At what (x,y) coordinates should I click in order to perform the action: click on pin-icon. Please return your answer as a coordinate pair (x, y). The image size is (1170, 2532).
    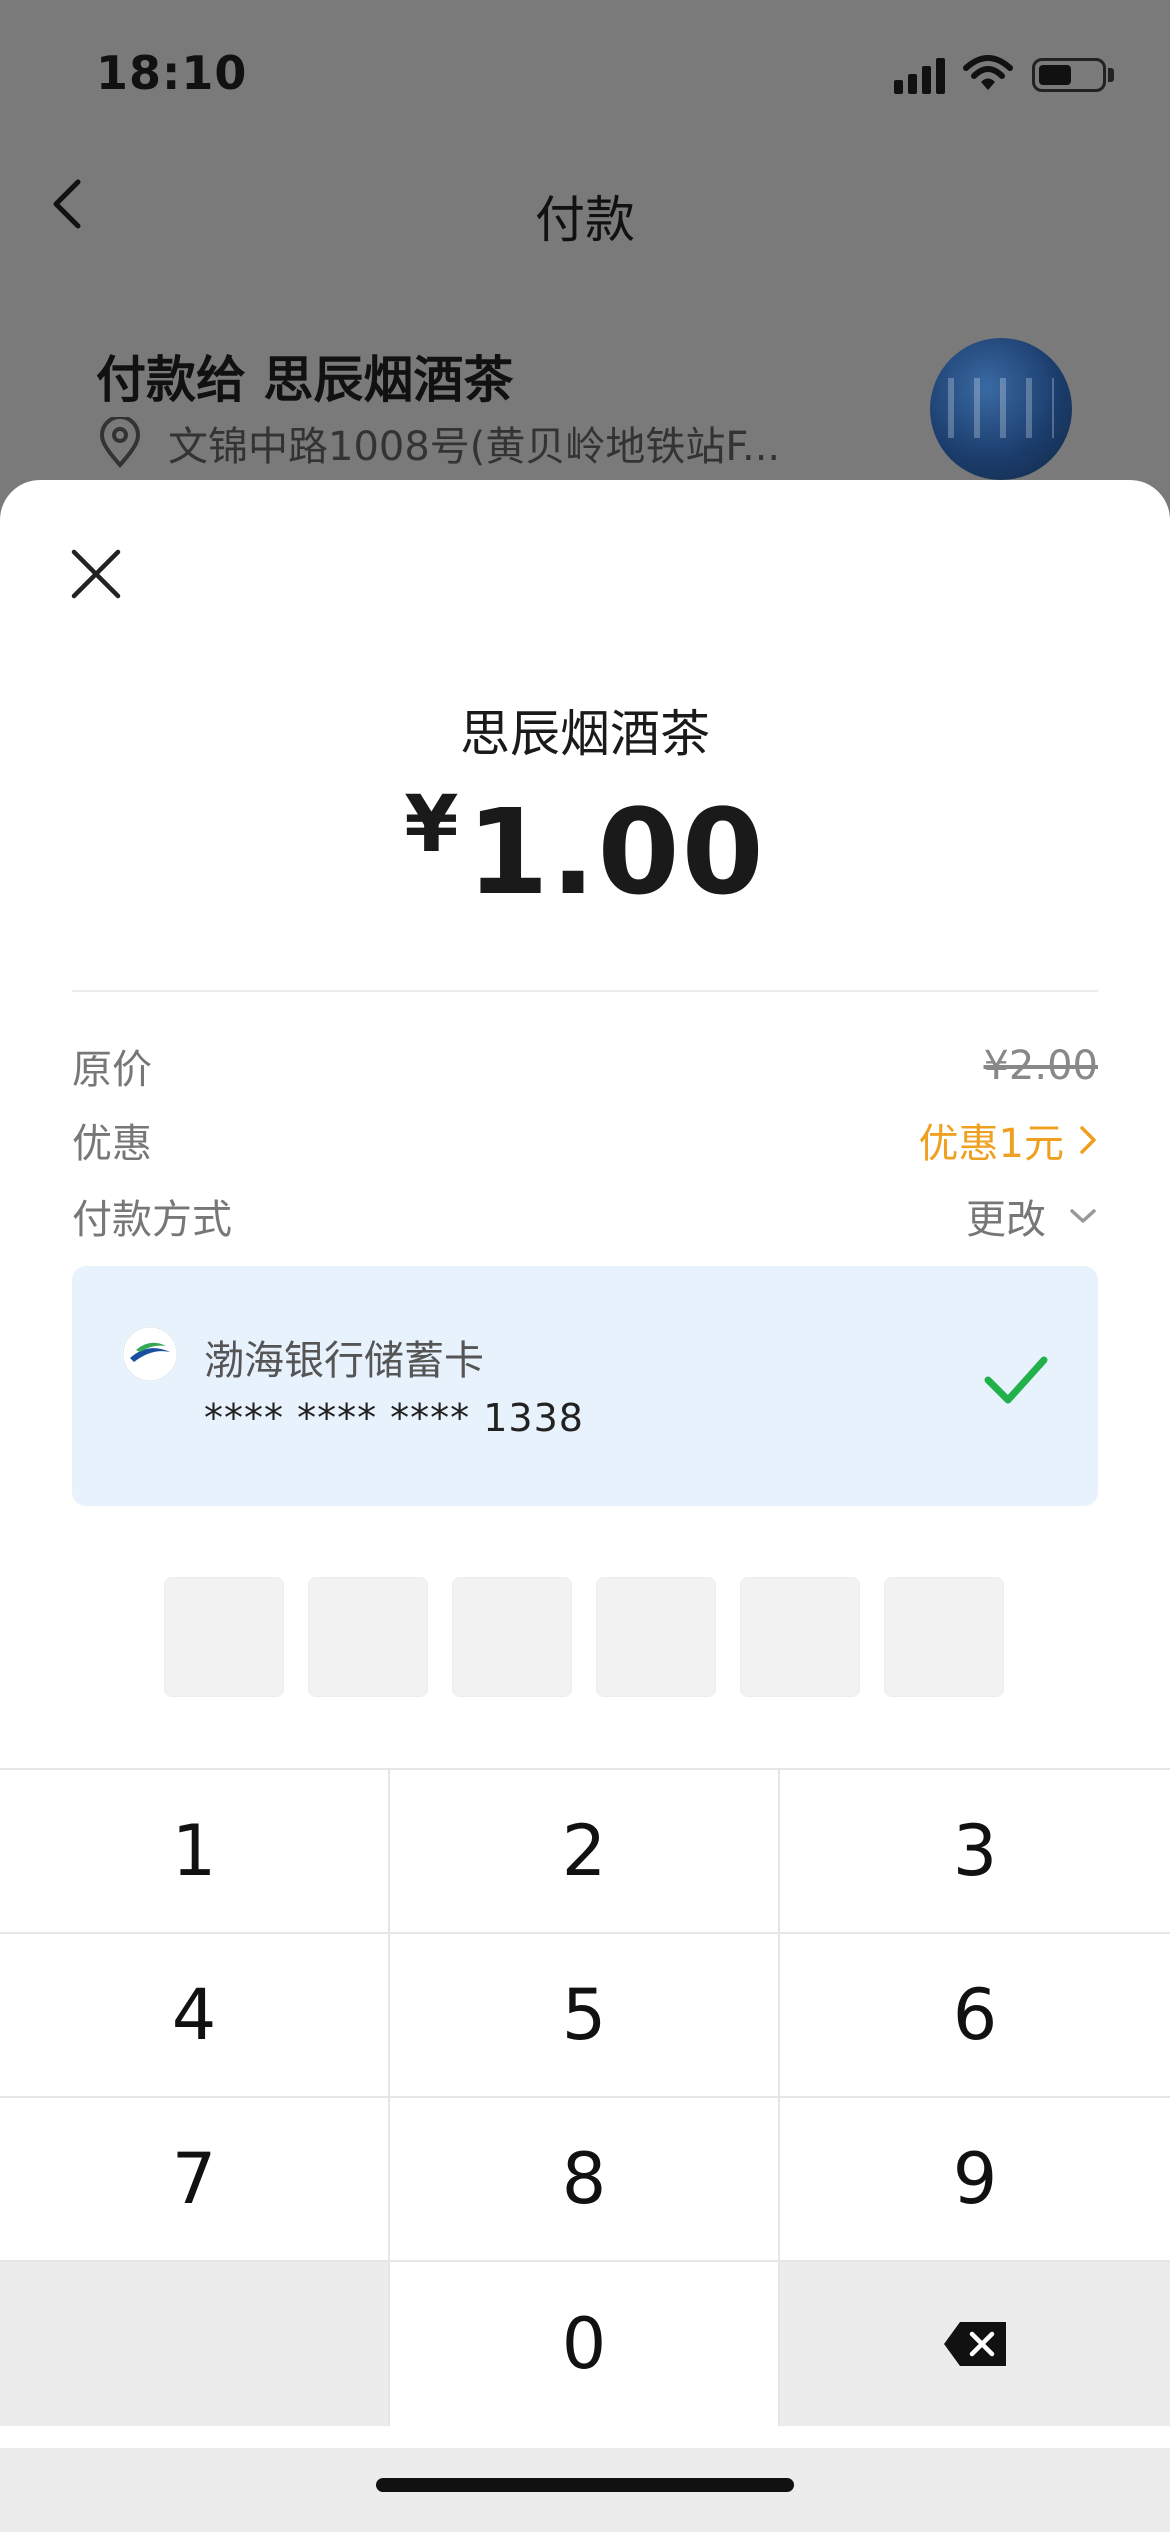
    Looking at the image, I should click on (120, 443).